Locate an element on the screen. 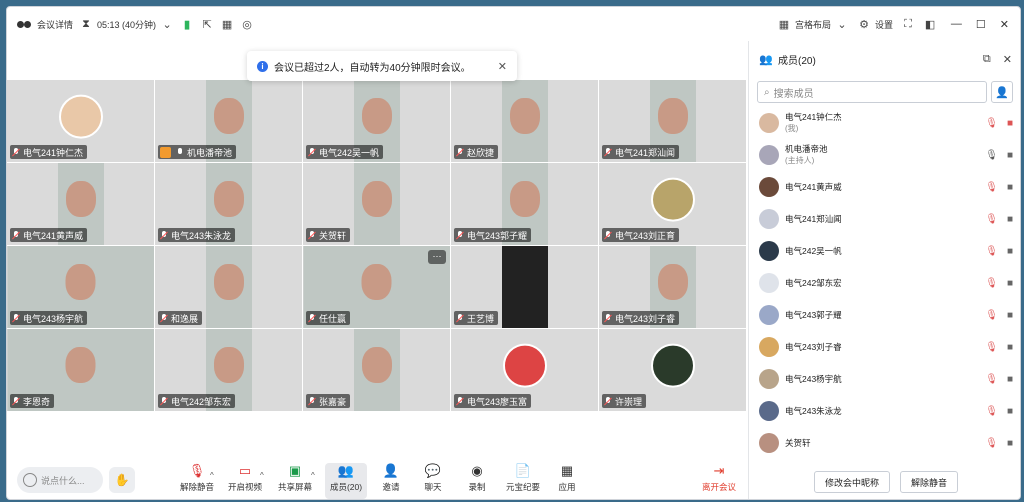 The image size is (1024, 502). member-name-text: 电气241郑汕闻 is located at coordinates (813, 218).